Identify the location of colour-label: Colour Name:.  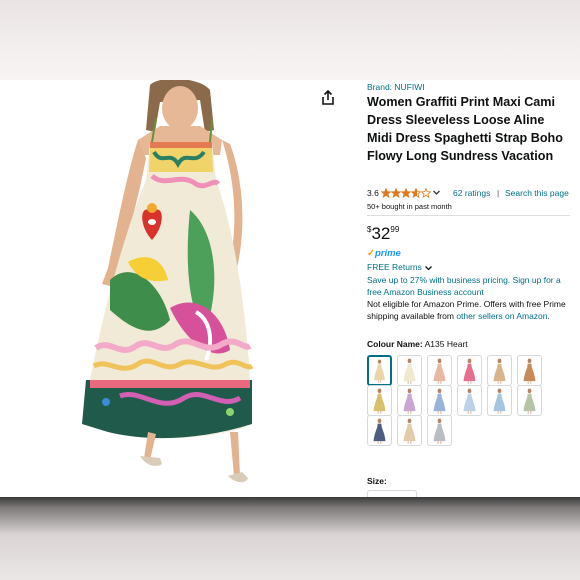
(395, 344).